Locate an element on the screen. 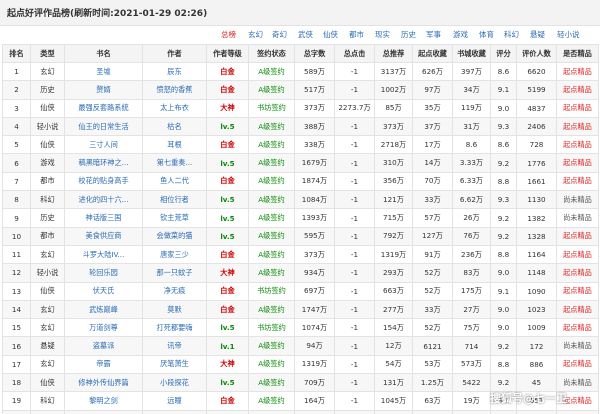  cell-word-count: 1074万 is located at coordinates (314, 328).